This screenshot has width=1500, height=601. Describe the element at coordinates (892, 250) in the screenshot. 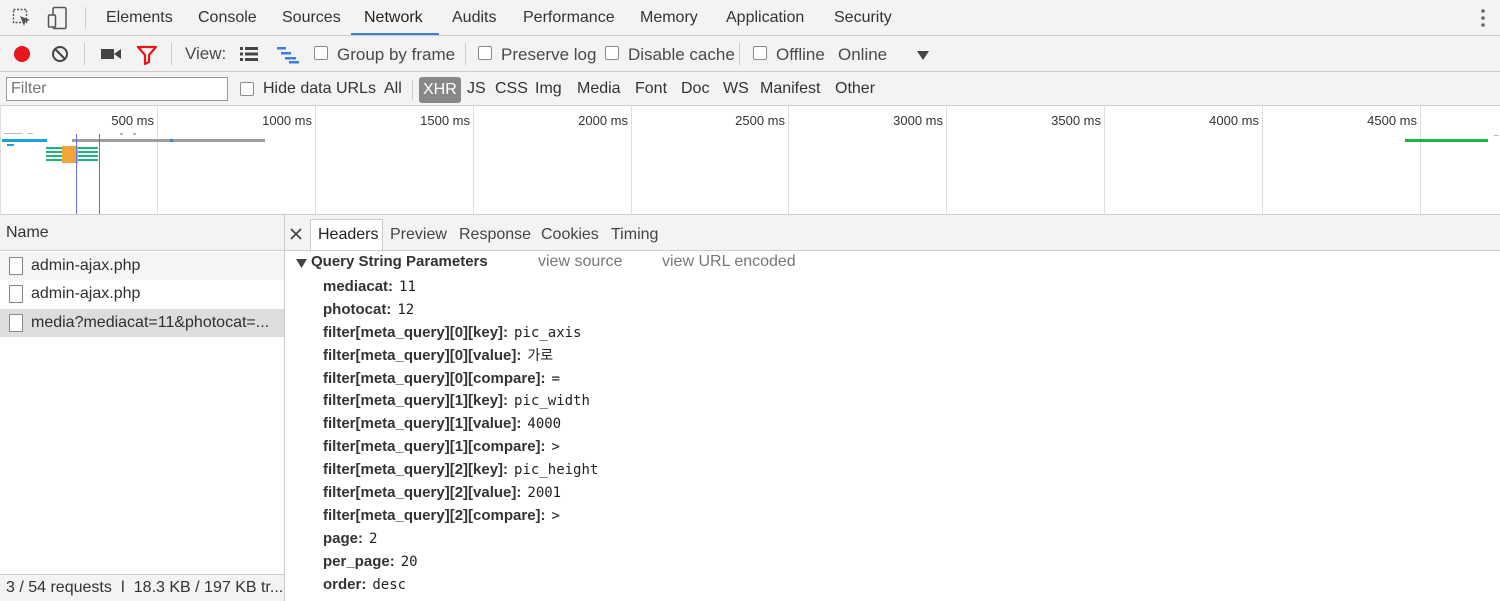

I see `divider` at that location.